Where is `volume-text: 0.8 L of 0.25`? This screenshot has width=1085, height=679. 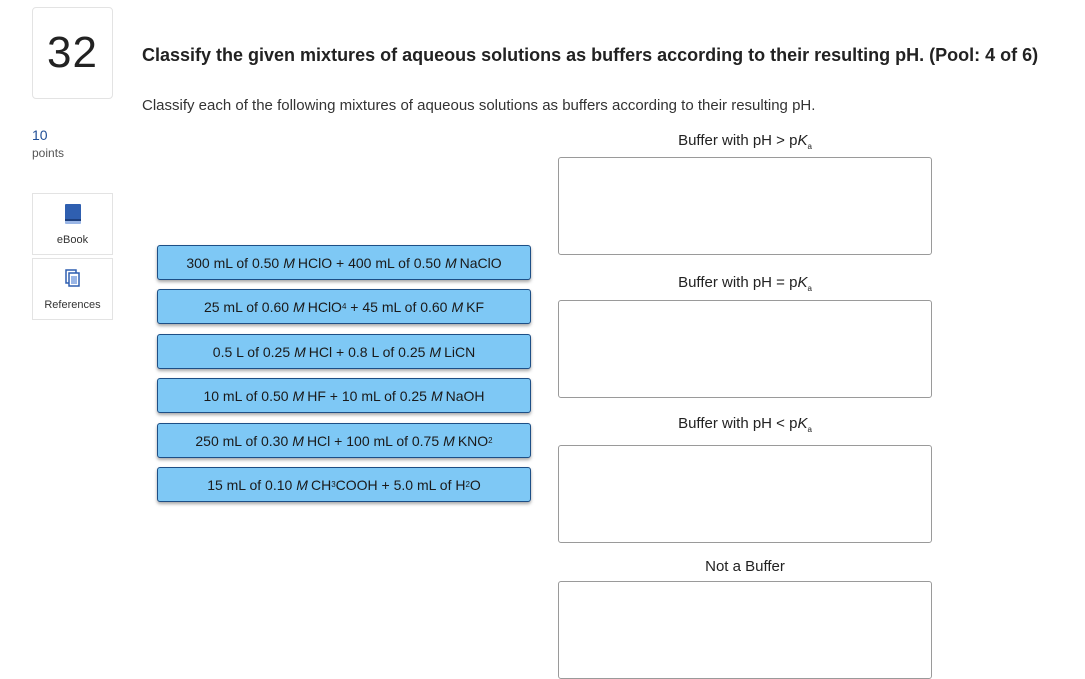
volume-text: 0.8 L of 0.25 is located at coordinates (387, 351).